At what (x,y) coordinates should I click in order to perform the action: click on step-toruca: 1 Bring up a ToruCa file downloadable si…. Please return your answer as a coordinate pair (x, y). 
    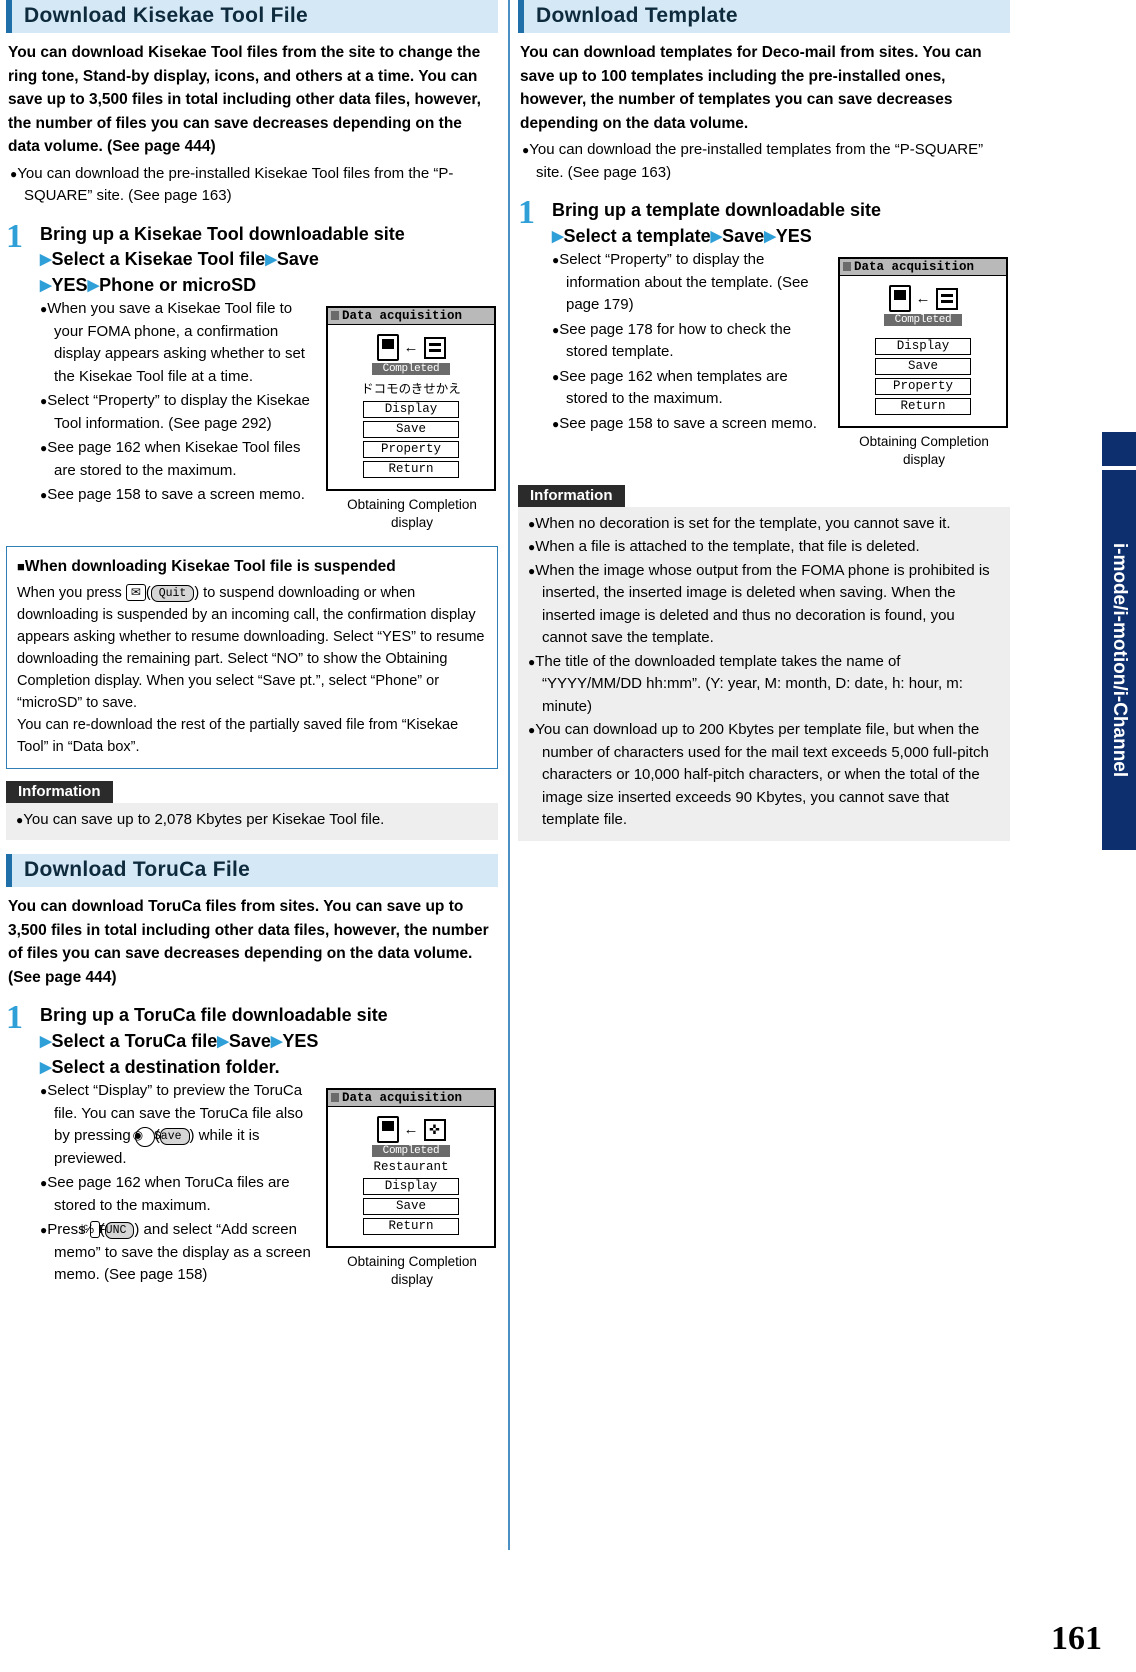
    Looking at the image, I should click on (252, 1145).